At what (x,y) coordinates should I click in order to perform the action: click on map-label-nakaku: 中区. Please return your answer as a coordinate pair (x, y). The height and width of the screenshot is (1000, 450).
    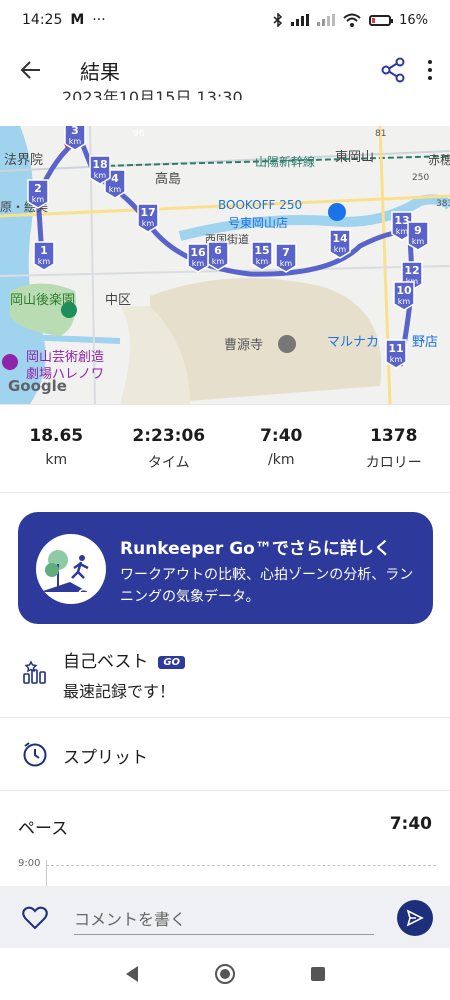
    Looking at the image, I should click on (118, 300).